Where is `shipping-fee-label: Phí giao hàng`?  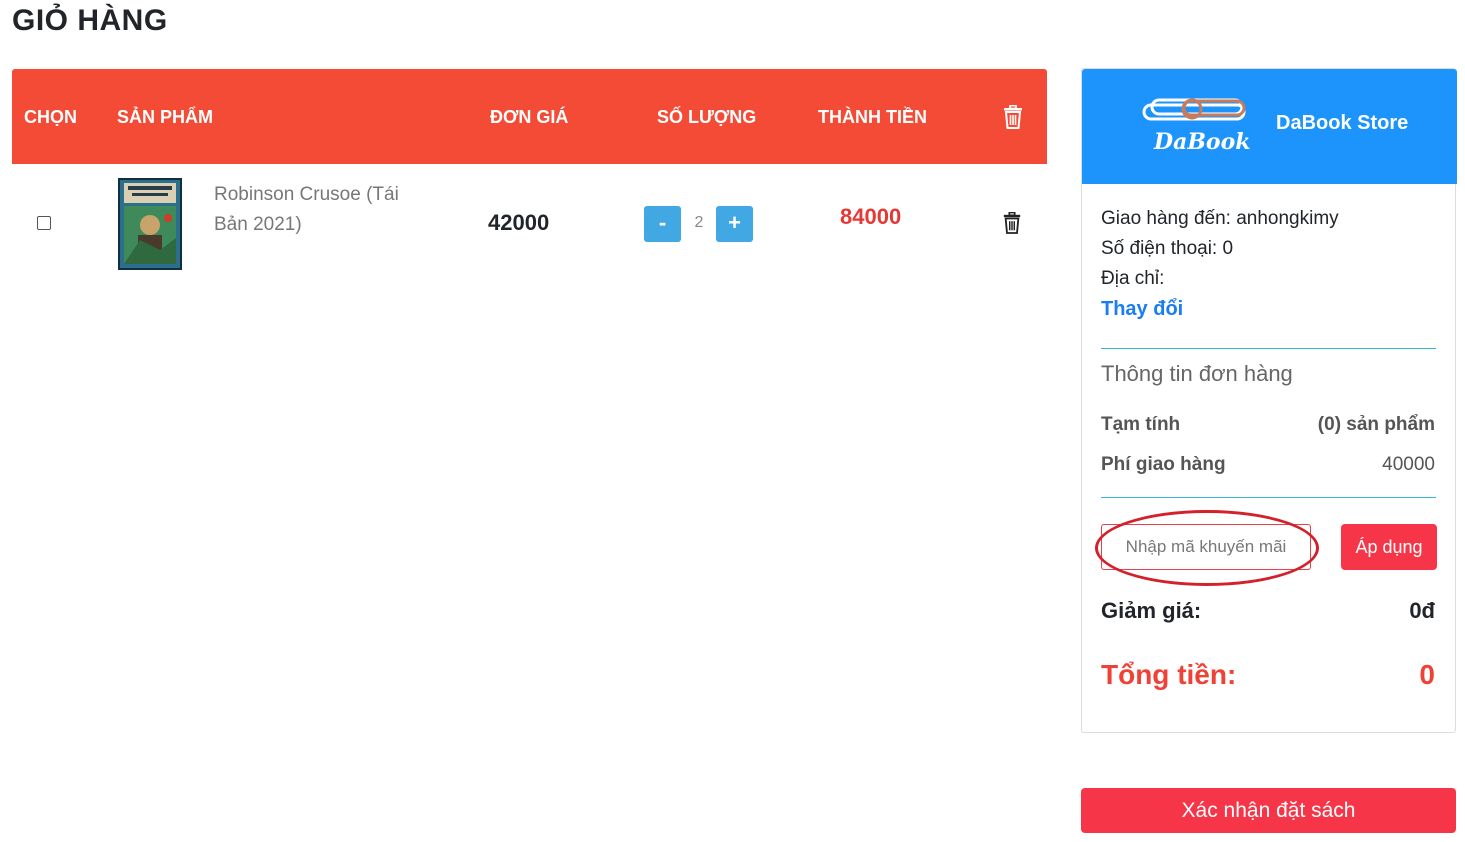
shipping-fee-label: Phí giao hàng is located at coordinates (1163, 464).